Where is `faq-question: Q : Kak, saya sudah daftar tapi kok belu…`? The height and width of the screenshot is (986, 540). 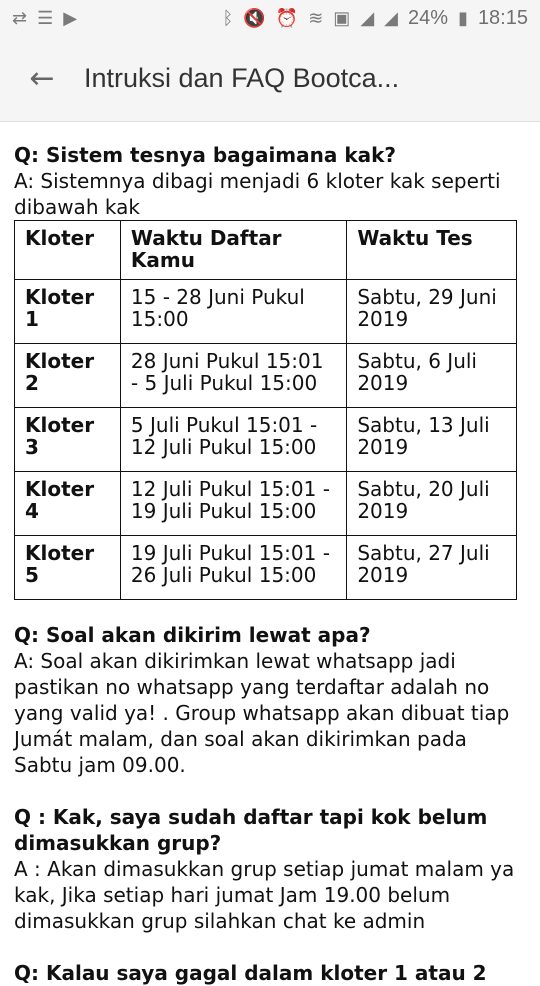 faq-question: Q : Kak, saya sudah daftar tapi kok belu… is located at coordinates (251, 830).